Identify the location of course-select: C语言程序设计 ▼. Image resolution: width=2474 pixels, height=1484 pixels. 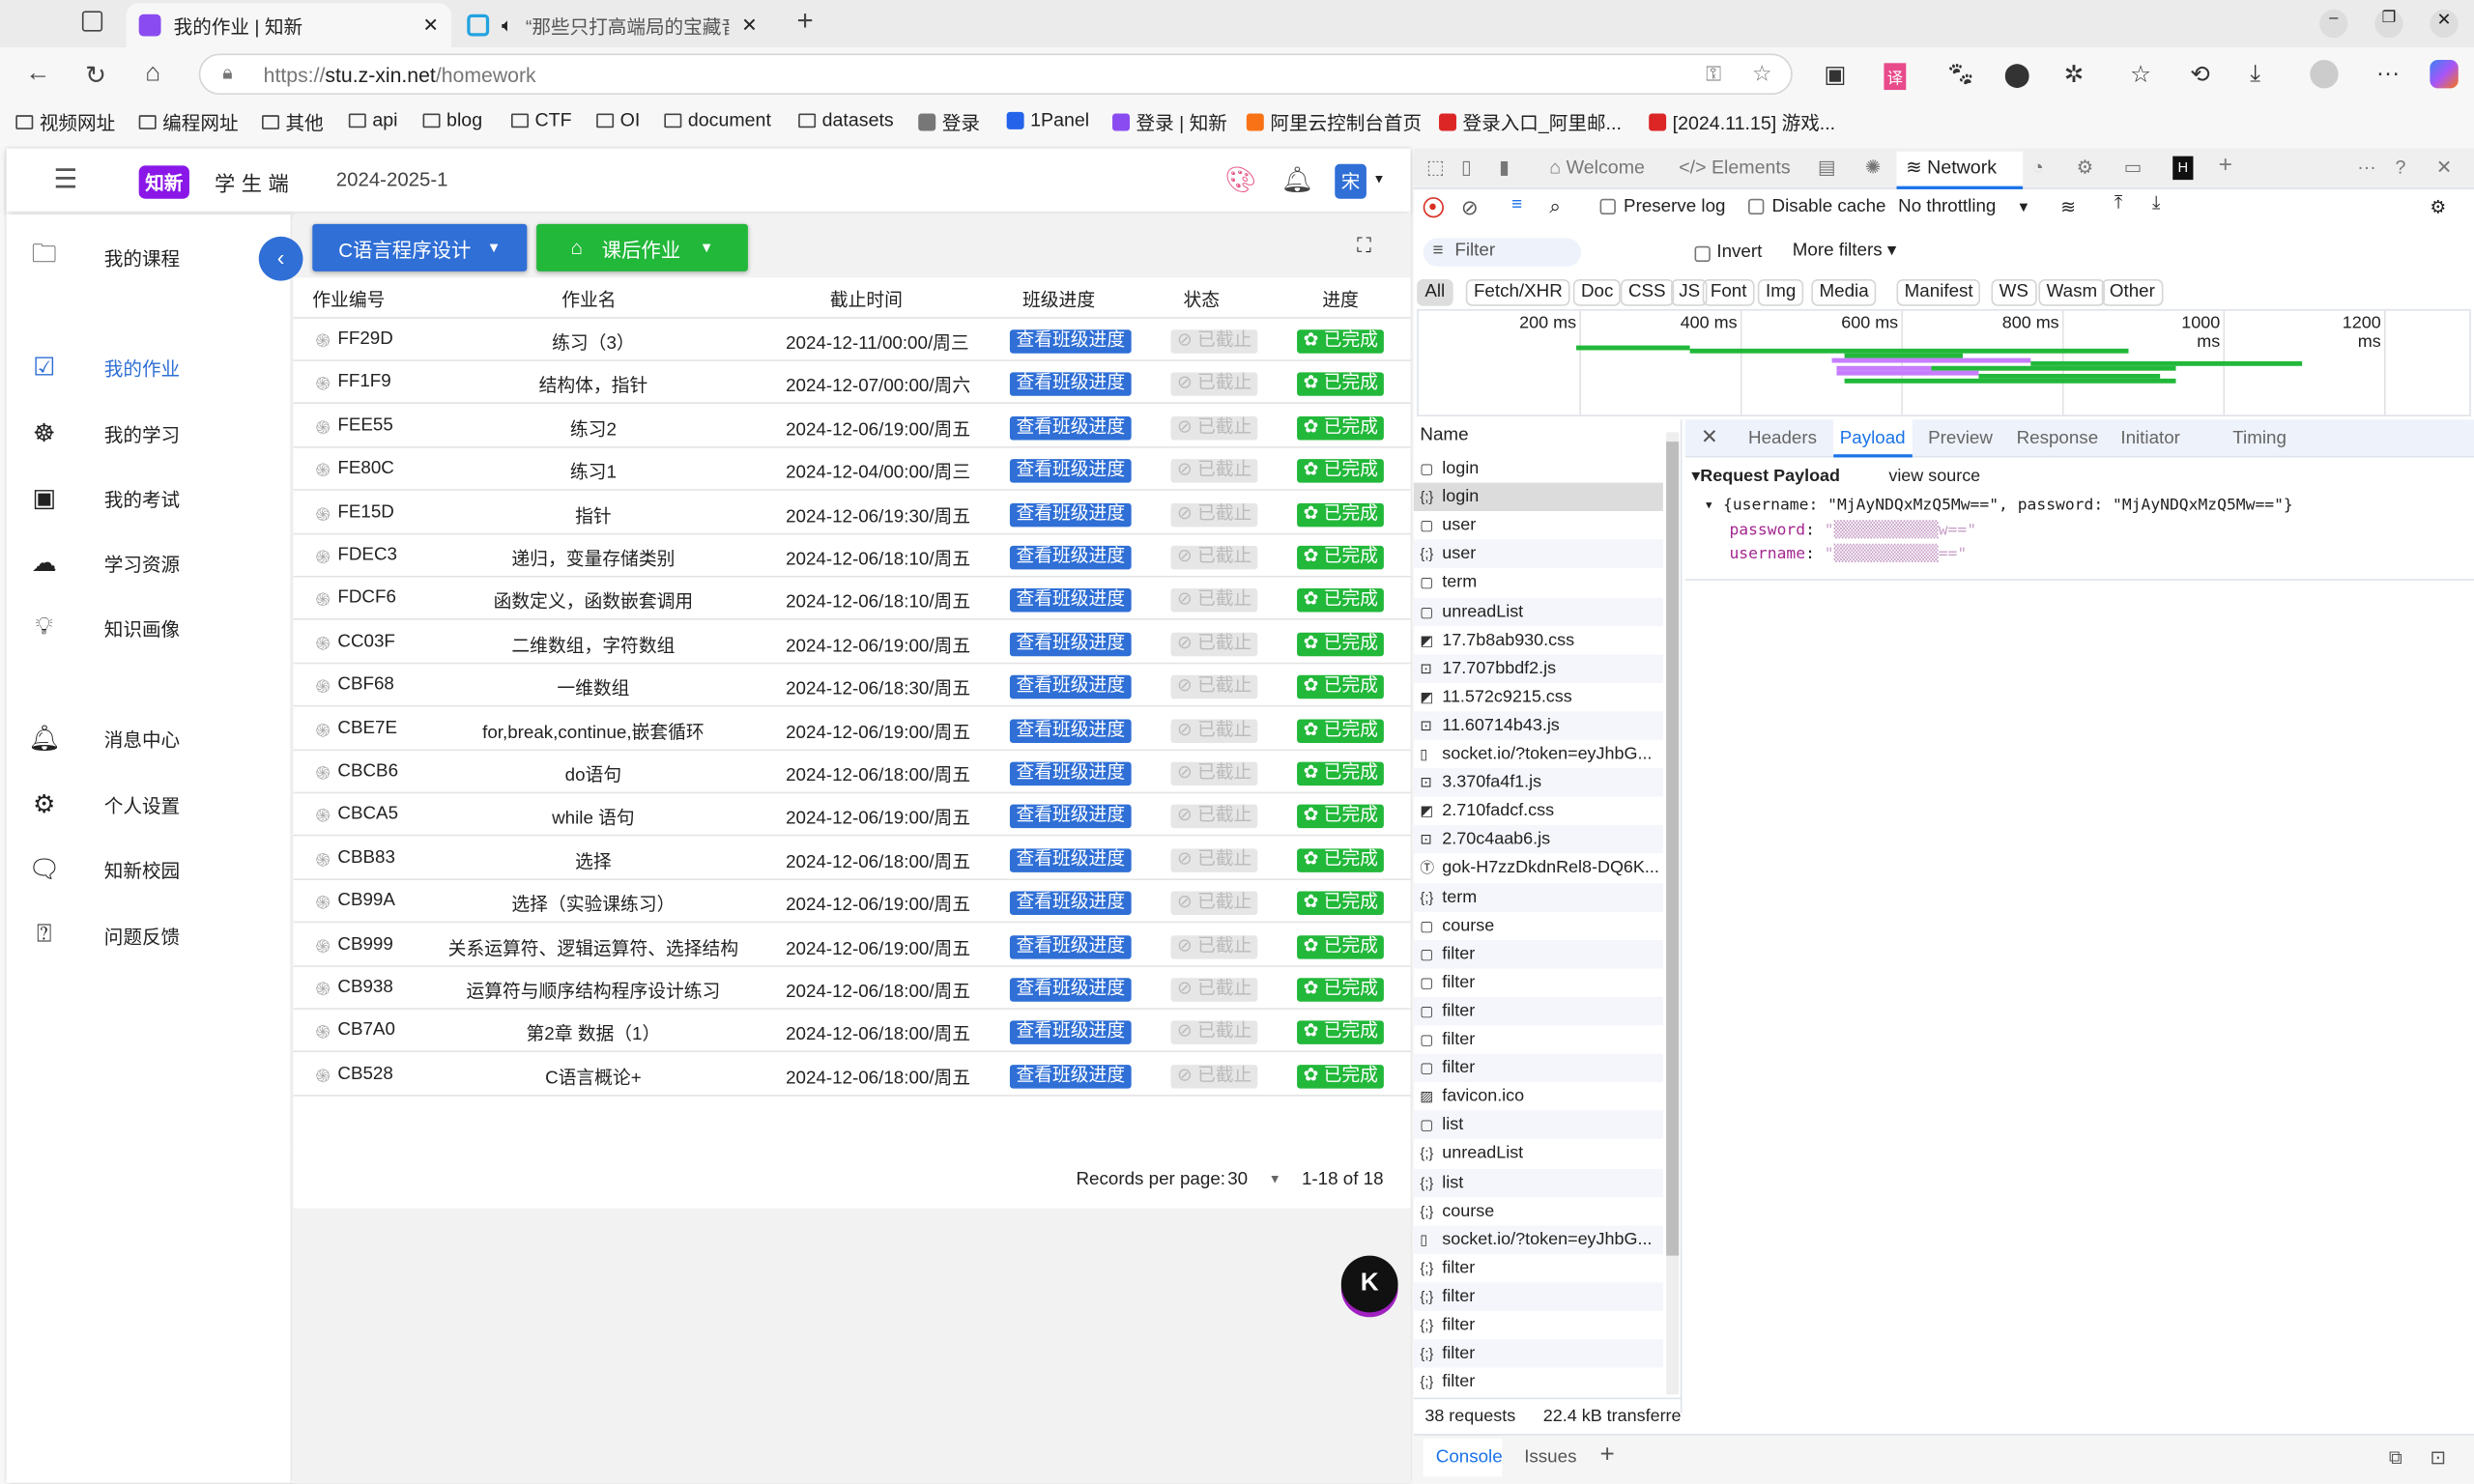
(420, 247).